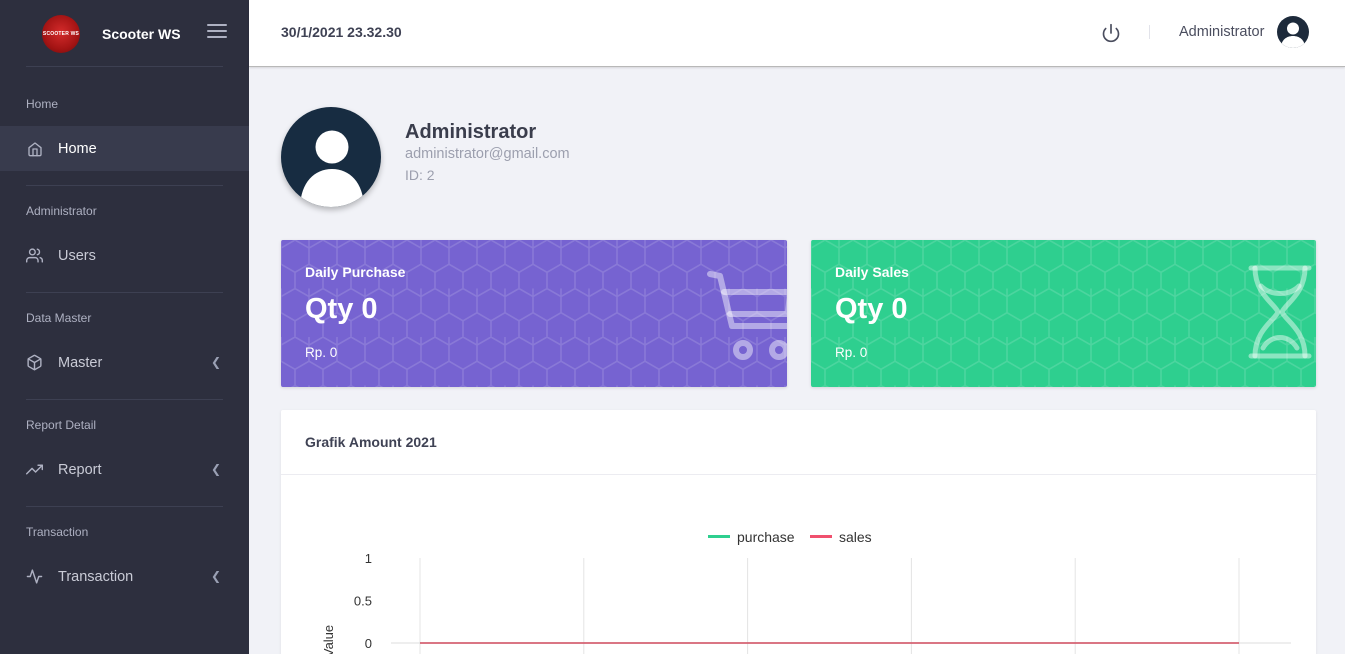 Image resolution: width=1345 pixels, height=654 pixels. I want to click on brand: SCOOTER WS Scooter WS, so click(124, 33).